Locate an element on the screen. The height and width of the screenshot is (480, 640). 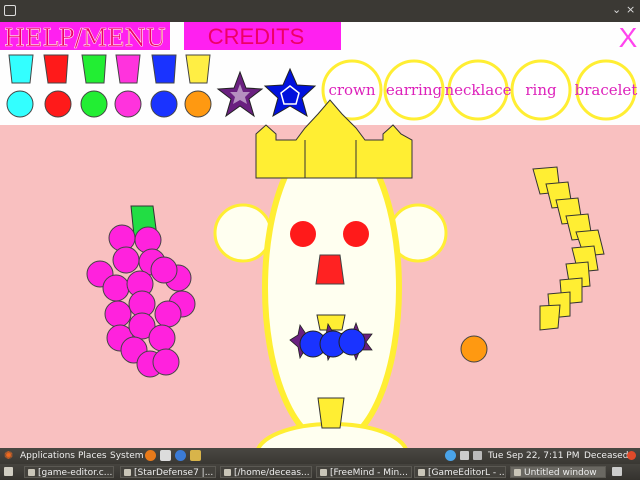
help-icon is located at coordinates (180, 455).